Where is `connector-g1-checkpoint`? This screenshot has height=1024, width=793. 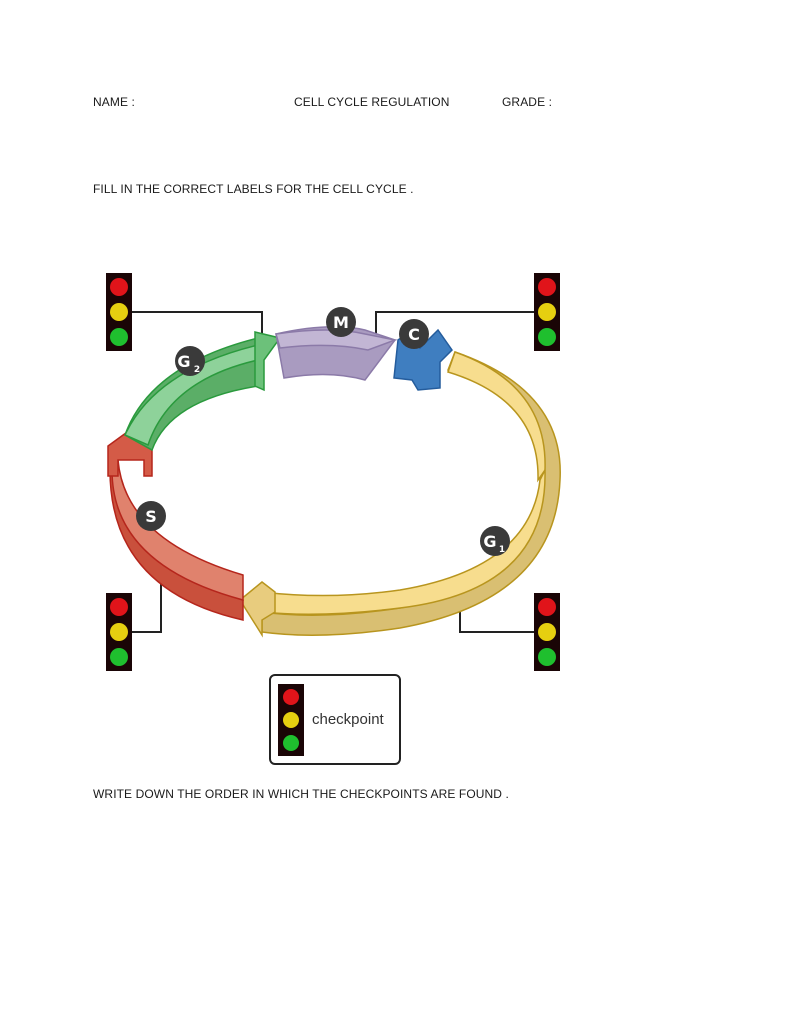
connector-g1-checkpoint is located at coordinates (496, 619).